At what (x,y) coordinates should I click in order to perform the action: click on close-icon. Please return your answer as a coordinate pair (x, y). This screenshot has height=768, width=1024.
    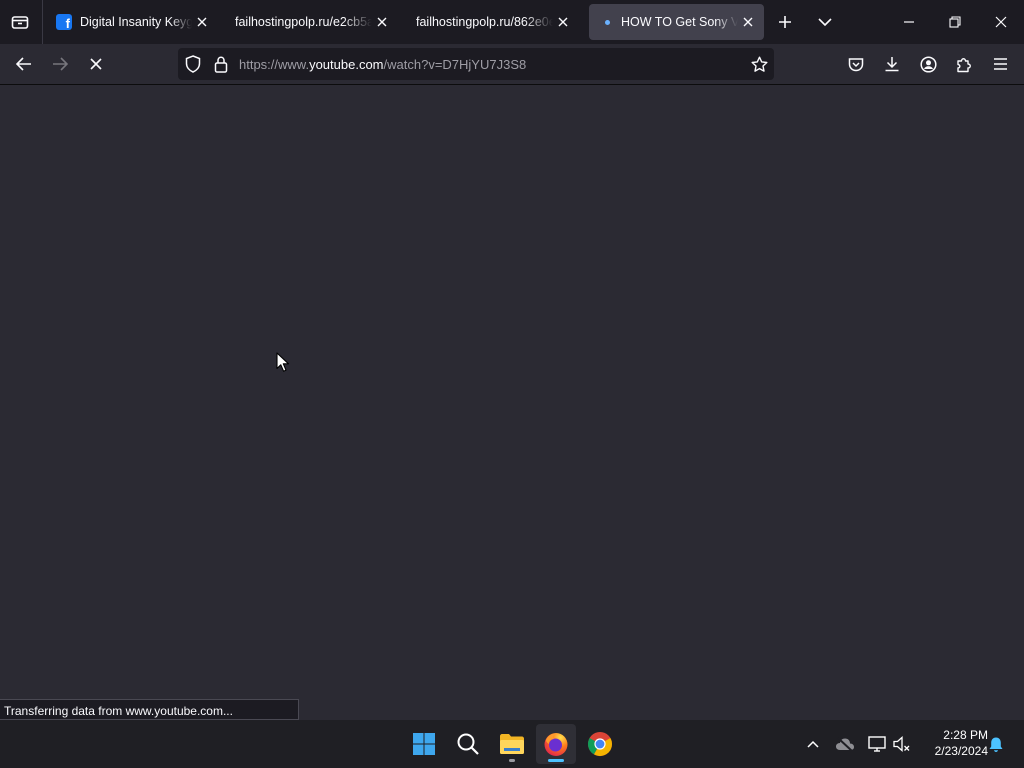
    Looking at the image, I should click on (1001, 22).